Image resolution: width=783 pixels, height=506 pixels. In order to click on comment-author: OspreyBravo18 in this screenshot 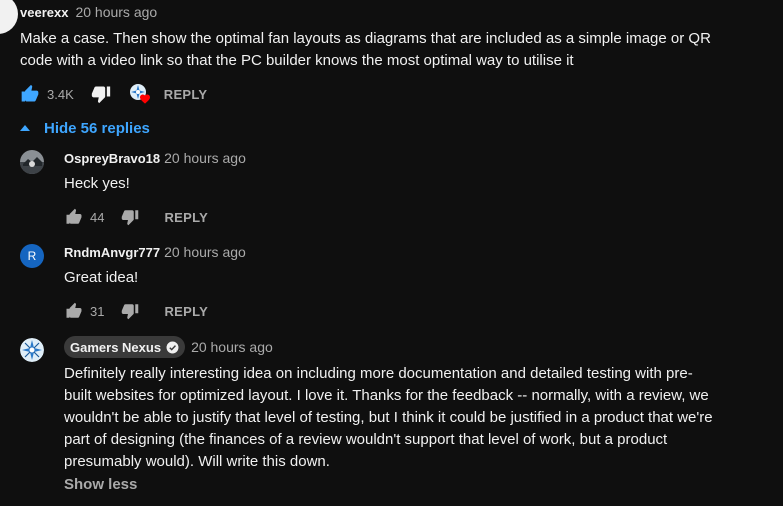, I will do `click(112, 158)`.